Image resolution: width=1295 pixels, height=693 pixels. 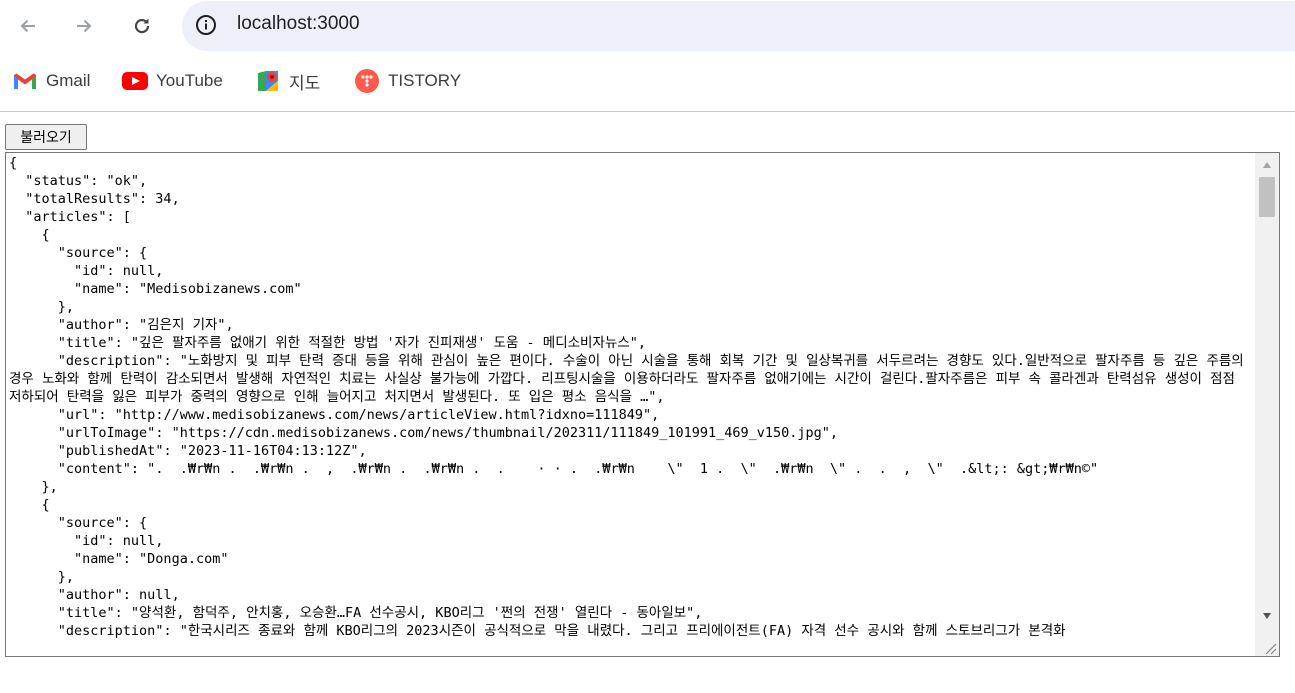 What do you see at coordinates (268, 81) in the screenshot?
I see `maps-icon` at bounding box center [268, 81].